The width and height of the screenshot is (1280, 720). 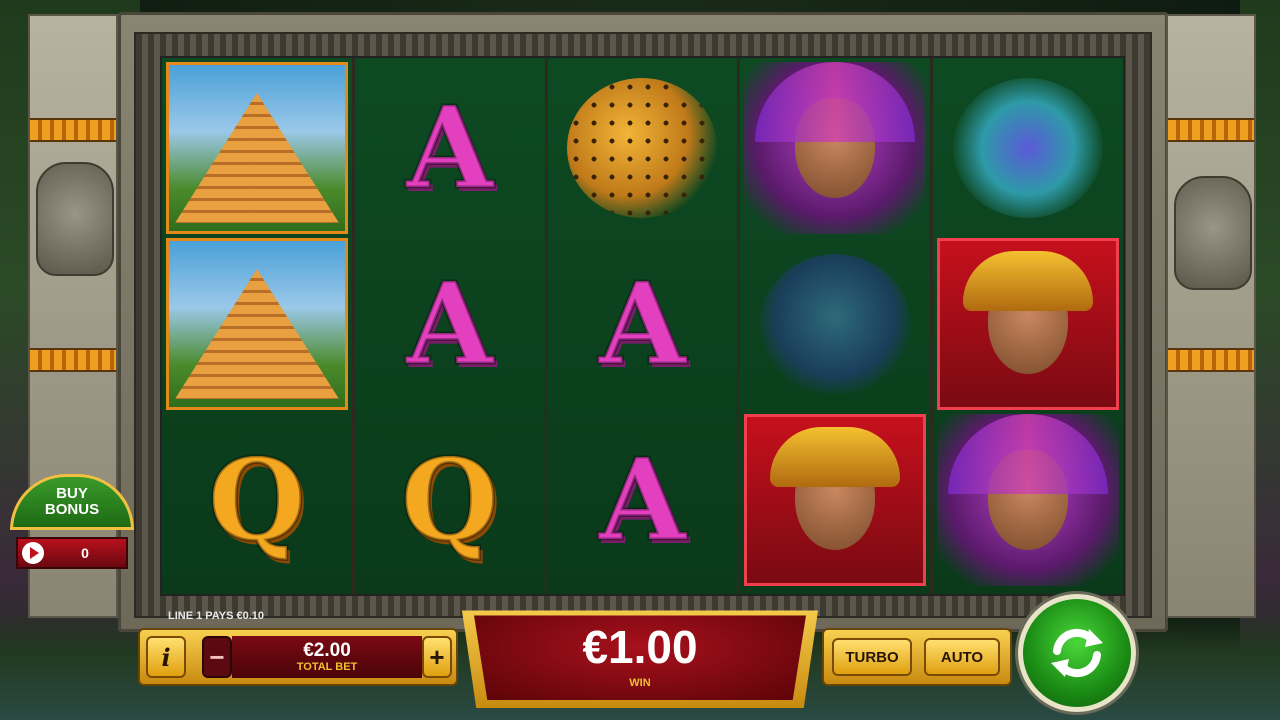 What do you see at coordinates (640, 647) in the screenshot?
I see `win-value: €1.00` at bounding box center [640, 647].